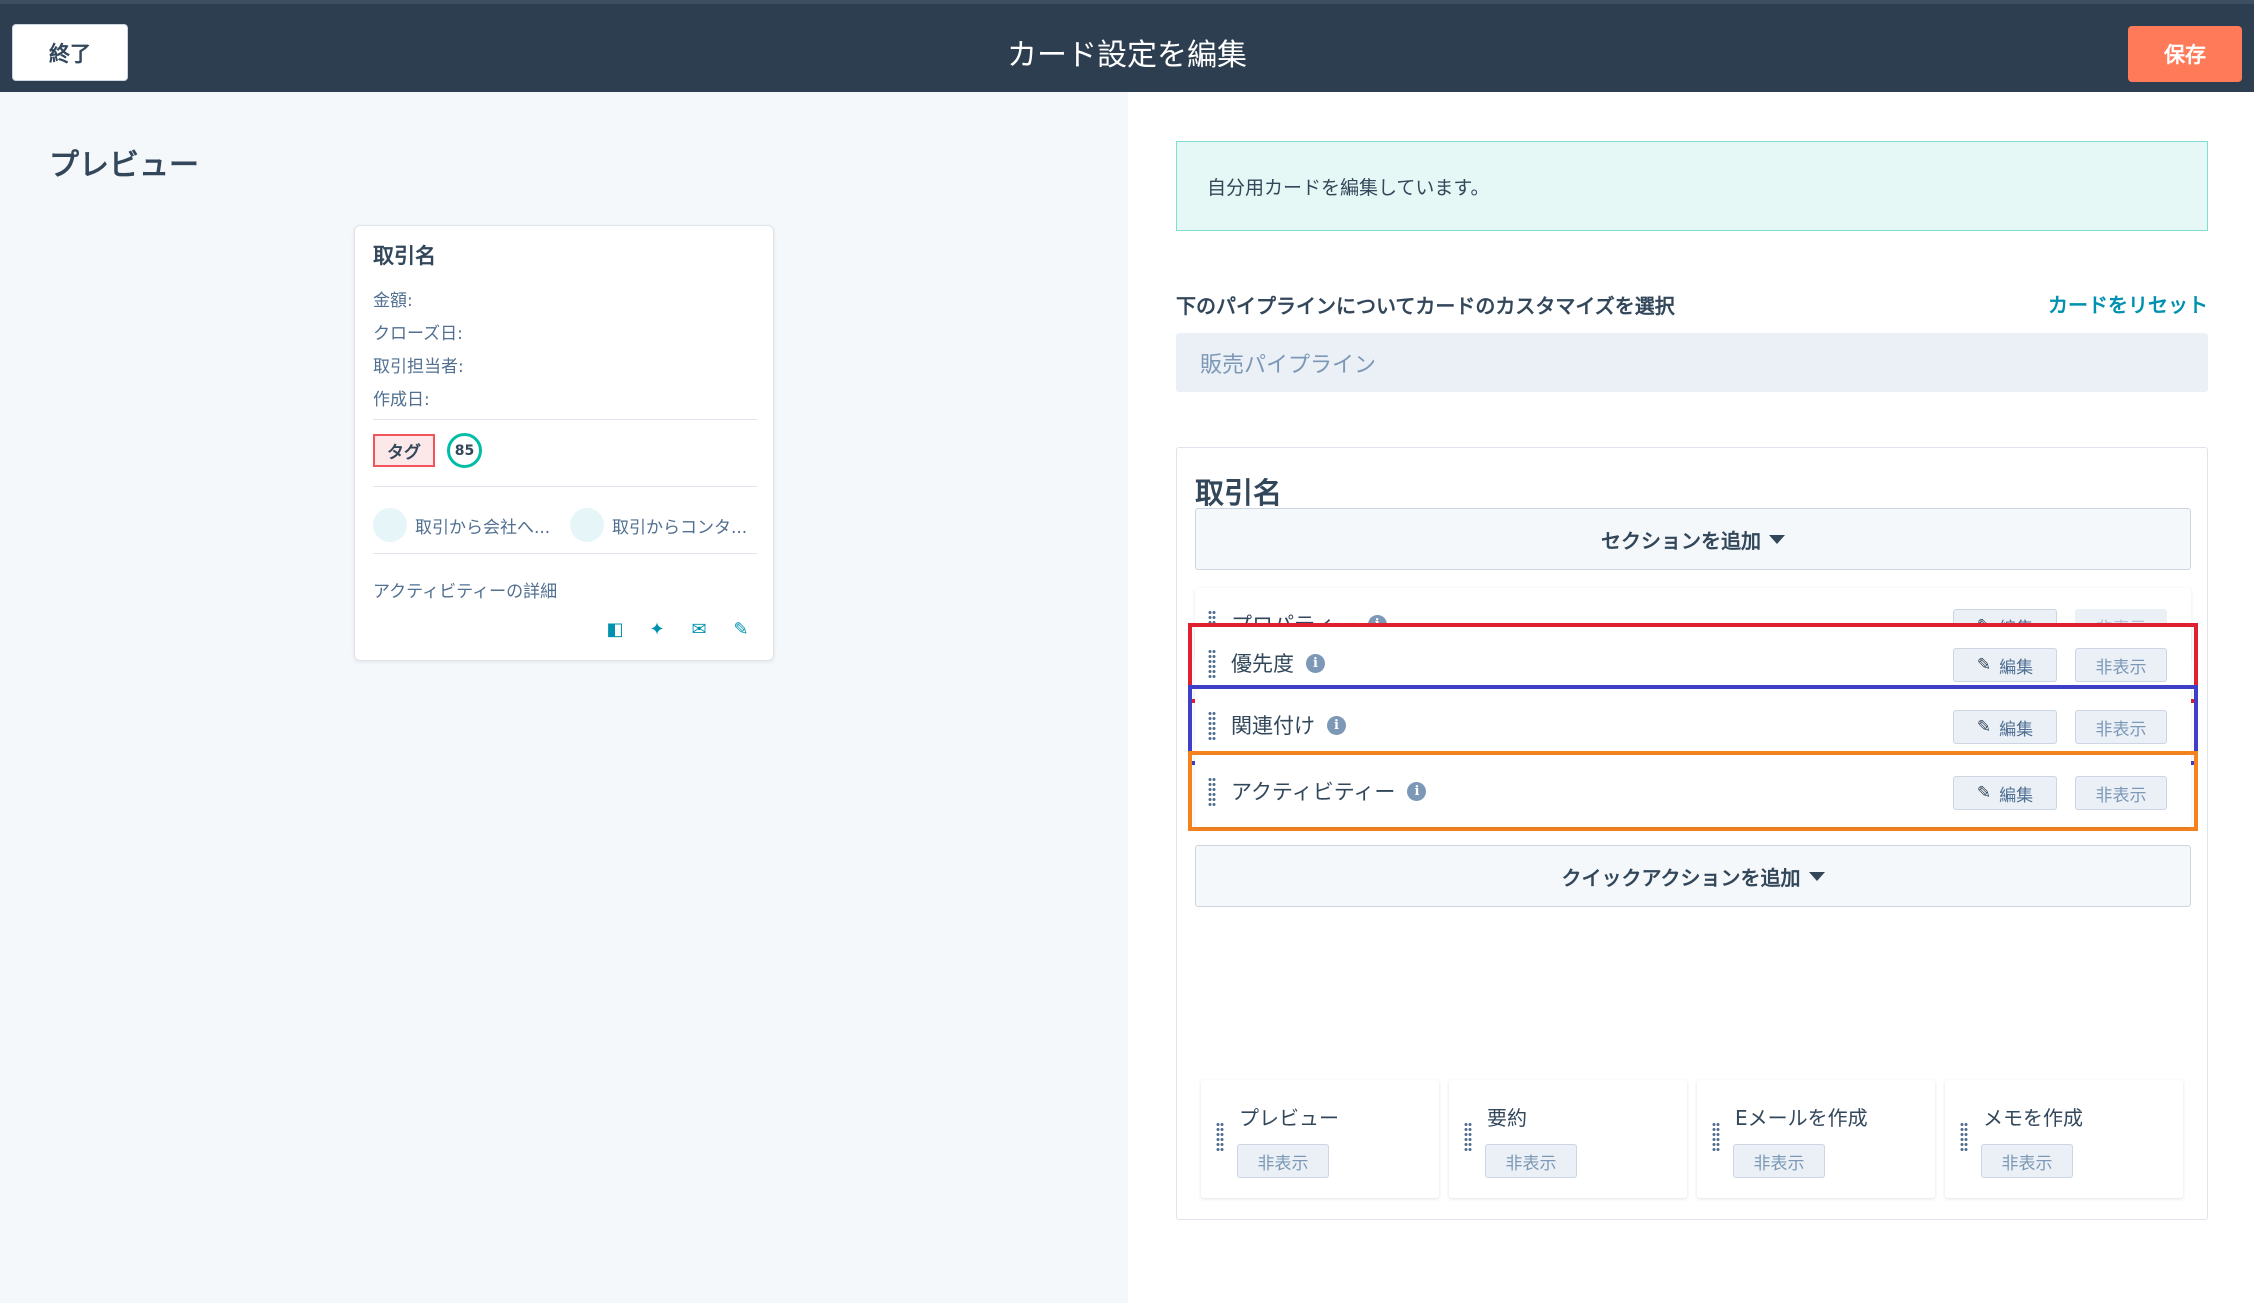  I want to click on quick-action-icons: ◧ ✦ ✉ ✎, so click(684, 630).